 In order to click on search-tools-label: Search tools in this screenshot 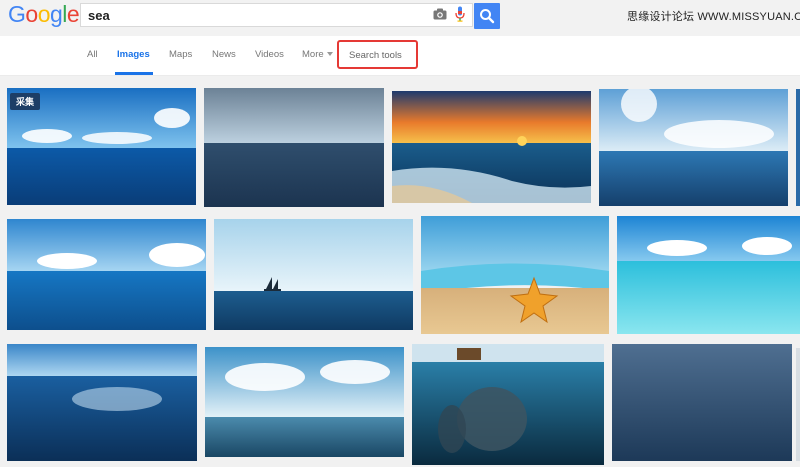, I will do `click(375, 55)`.